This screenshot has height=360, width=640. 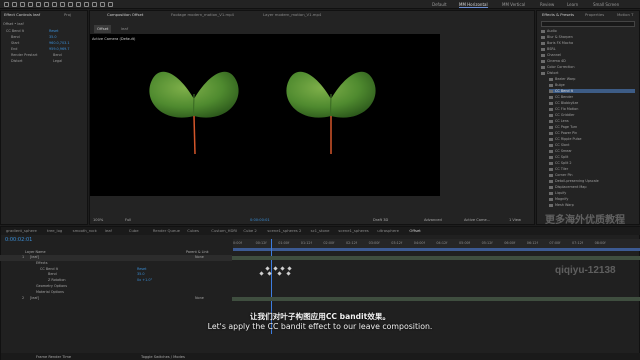 I want to click on timeline-tab: Offset, so click(x=414, y=231).